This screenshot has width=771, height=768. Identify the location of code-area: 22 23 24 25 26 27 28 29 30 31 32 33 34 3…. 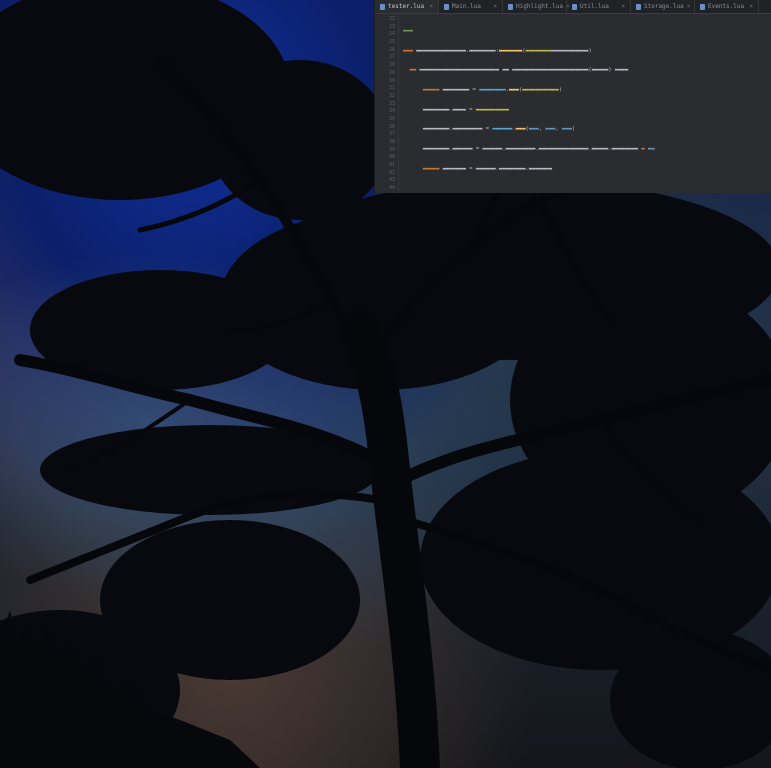
(573, 103).